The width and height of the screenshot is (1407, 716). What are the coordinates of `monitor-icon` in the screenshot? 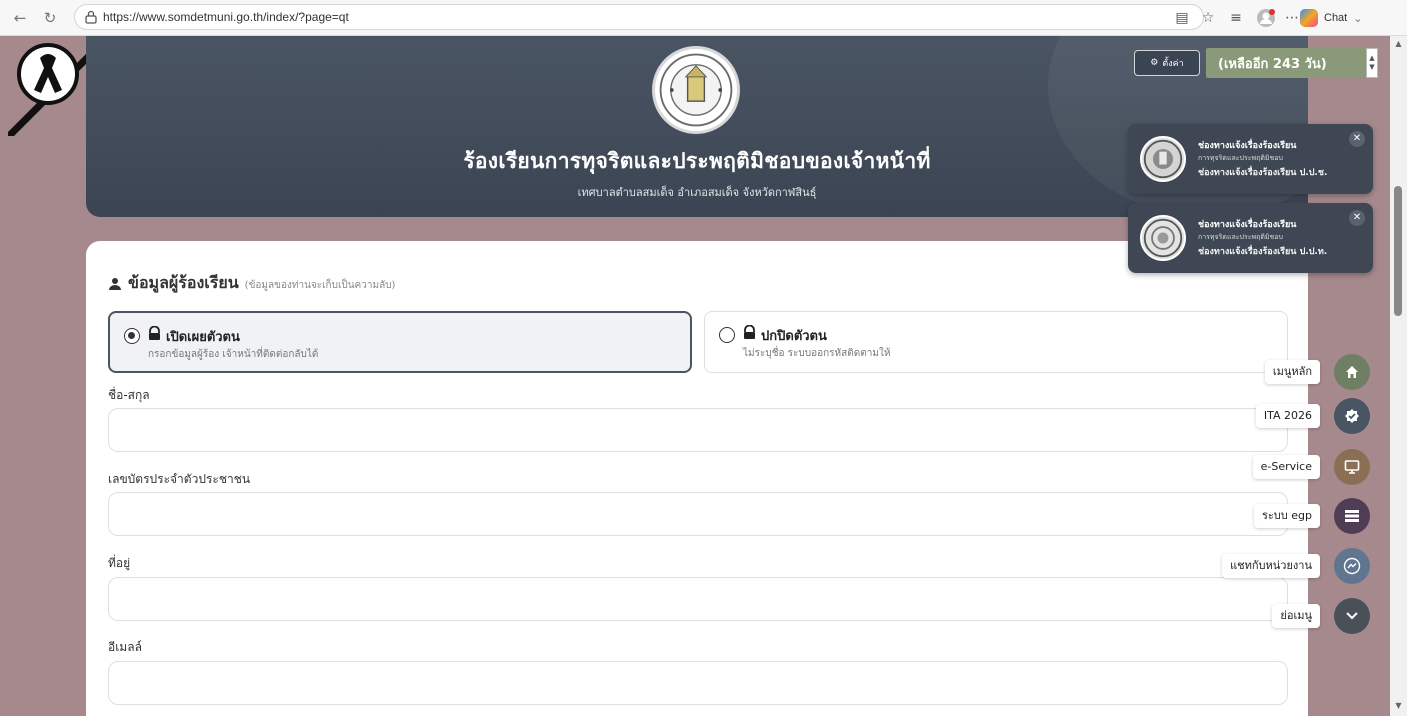 It's located at (1352, 467).